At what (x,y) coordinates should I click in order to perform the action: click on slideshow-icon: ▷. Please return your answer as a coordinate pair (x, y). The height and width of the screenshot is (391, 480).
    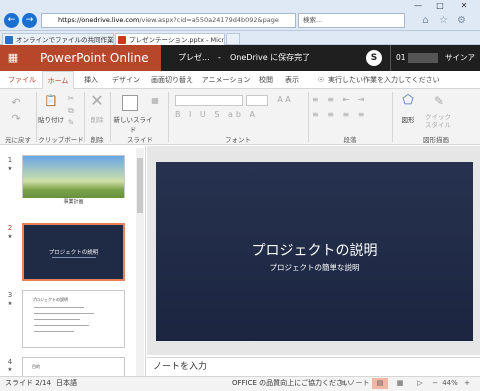
    Looking at the image, I should click on (420, 383).